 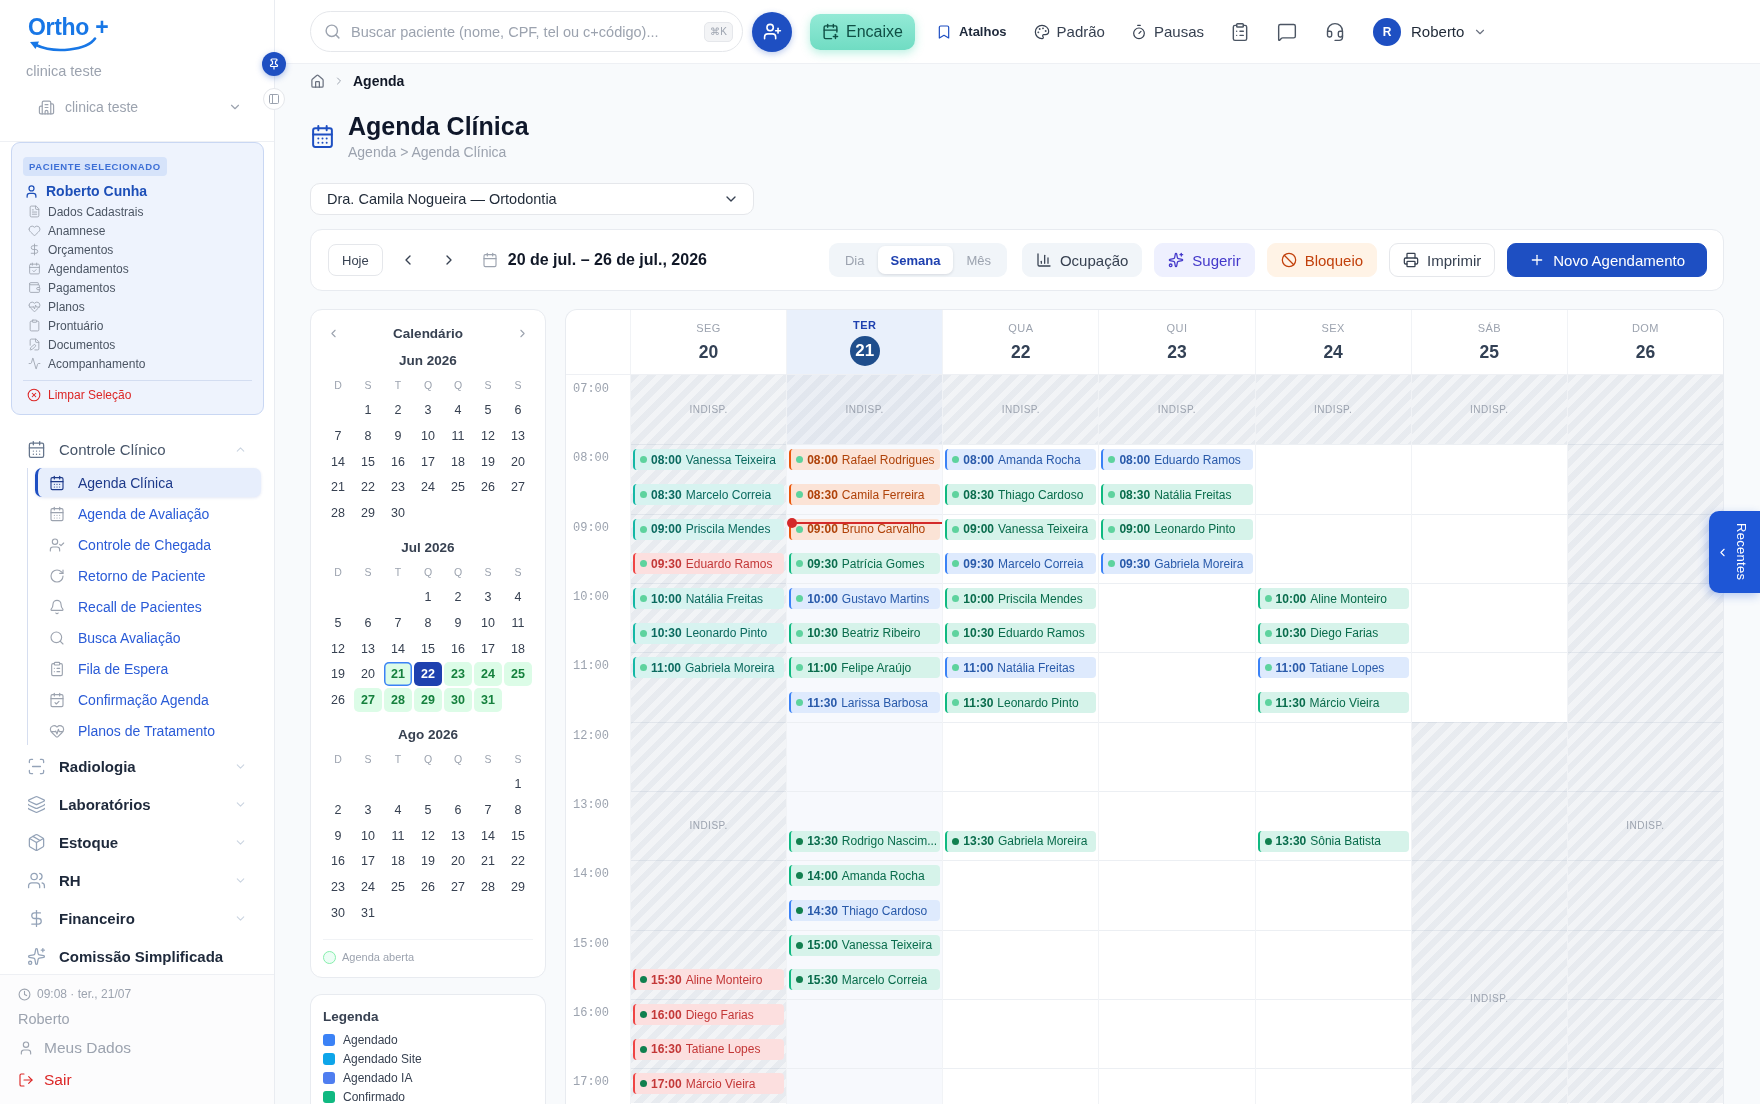 What do you see at coordinates (148, 544) in the screenshot?
I see `nav-item: Controle de Chegada` at bounding box center [148, 544].